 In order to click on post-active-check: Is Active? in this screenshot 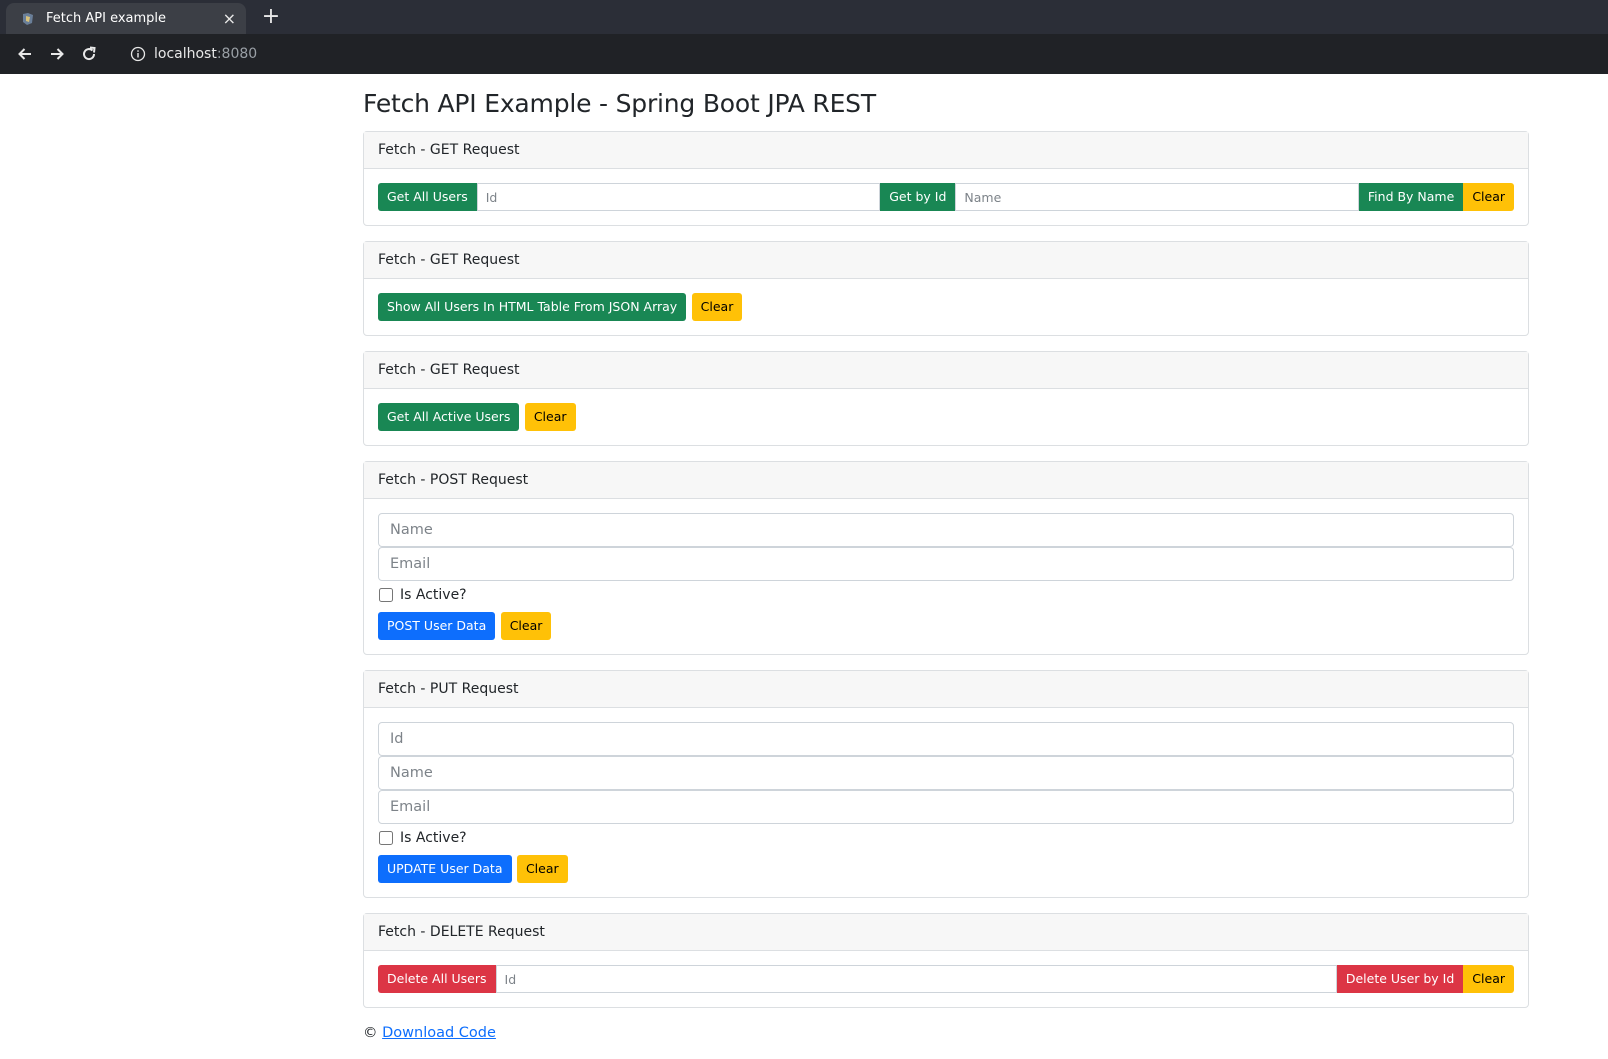, I will do `click(946, 595)`.